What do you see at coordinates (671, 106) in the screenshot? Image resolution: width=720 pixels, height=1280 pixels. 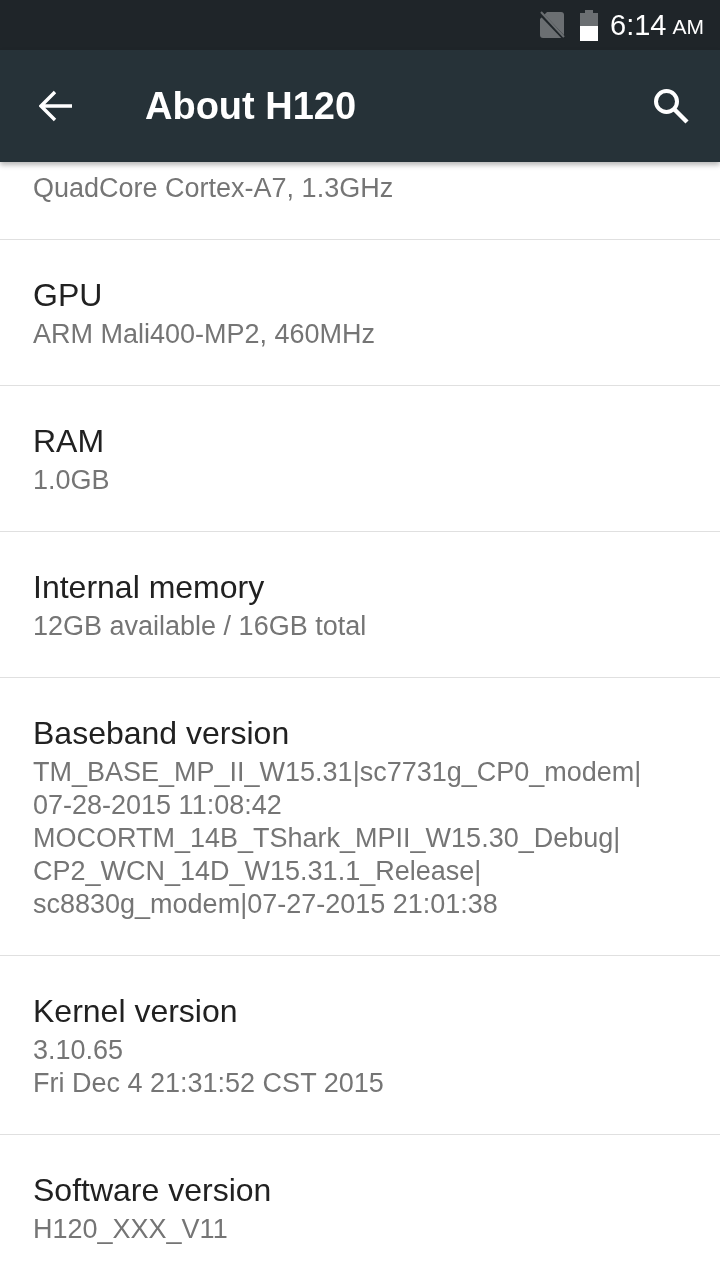 I see `search-icon` at bounding box center [671, 106].